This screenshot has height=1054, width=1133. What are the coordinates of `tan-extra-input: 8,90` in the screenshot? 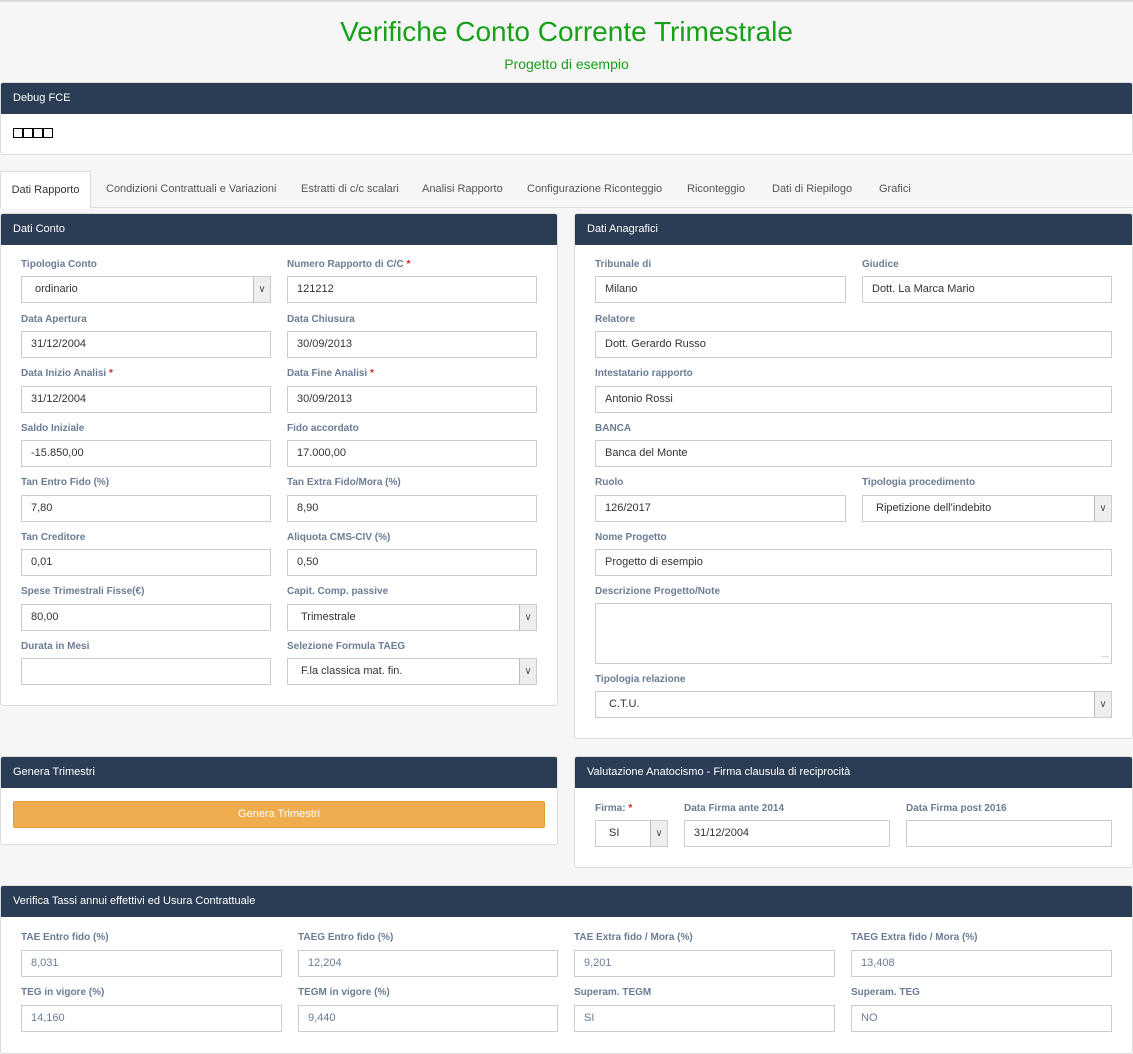 It's located at (412, 508).